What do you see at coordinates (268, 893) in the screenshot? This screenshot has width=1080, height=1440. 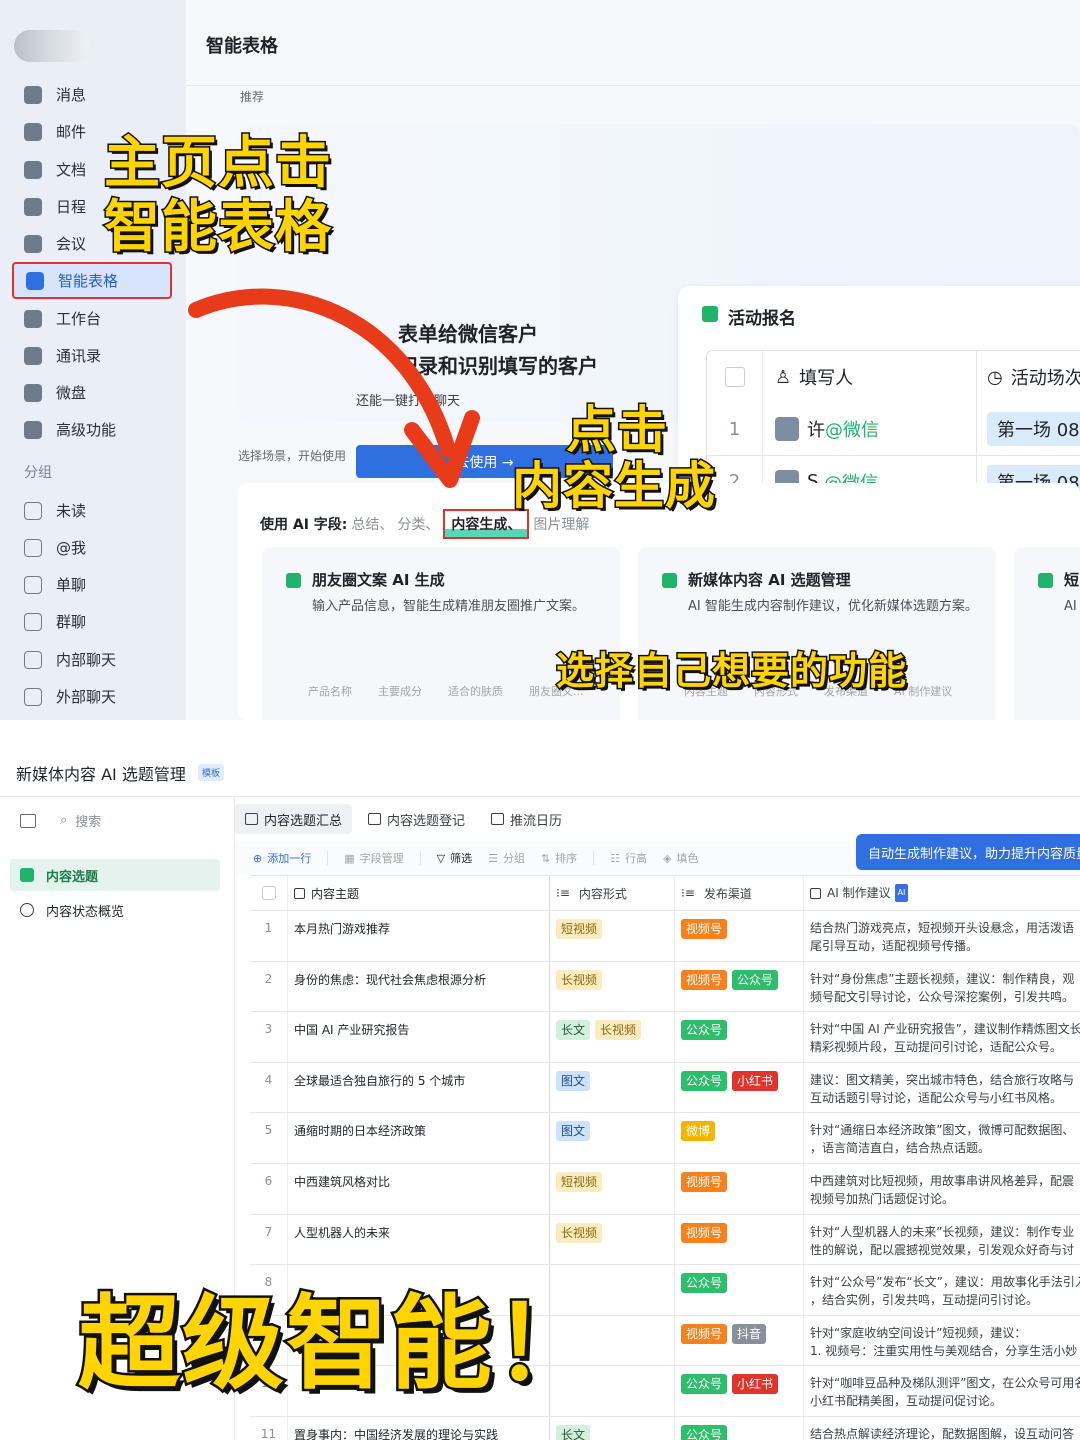 I see `select-all-checkbox` at bounding box center [268, 893].